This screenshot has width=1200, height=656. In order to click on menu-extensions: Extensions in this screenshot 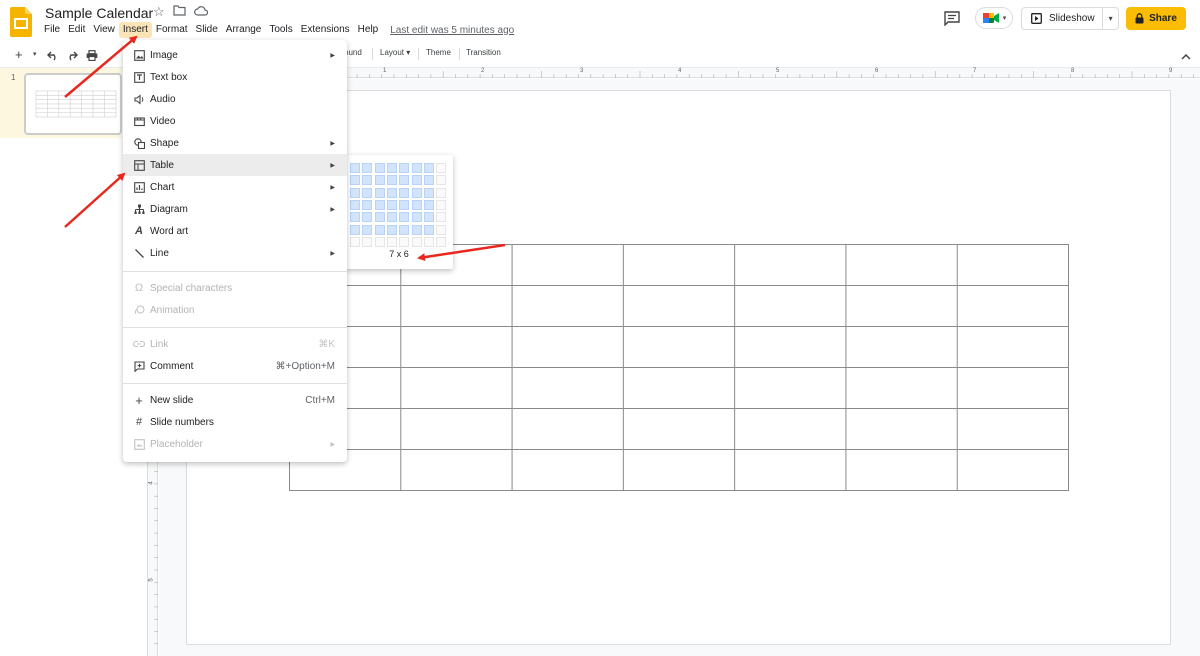, I will do `click(325, 30)`.